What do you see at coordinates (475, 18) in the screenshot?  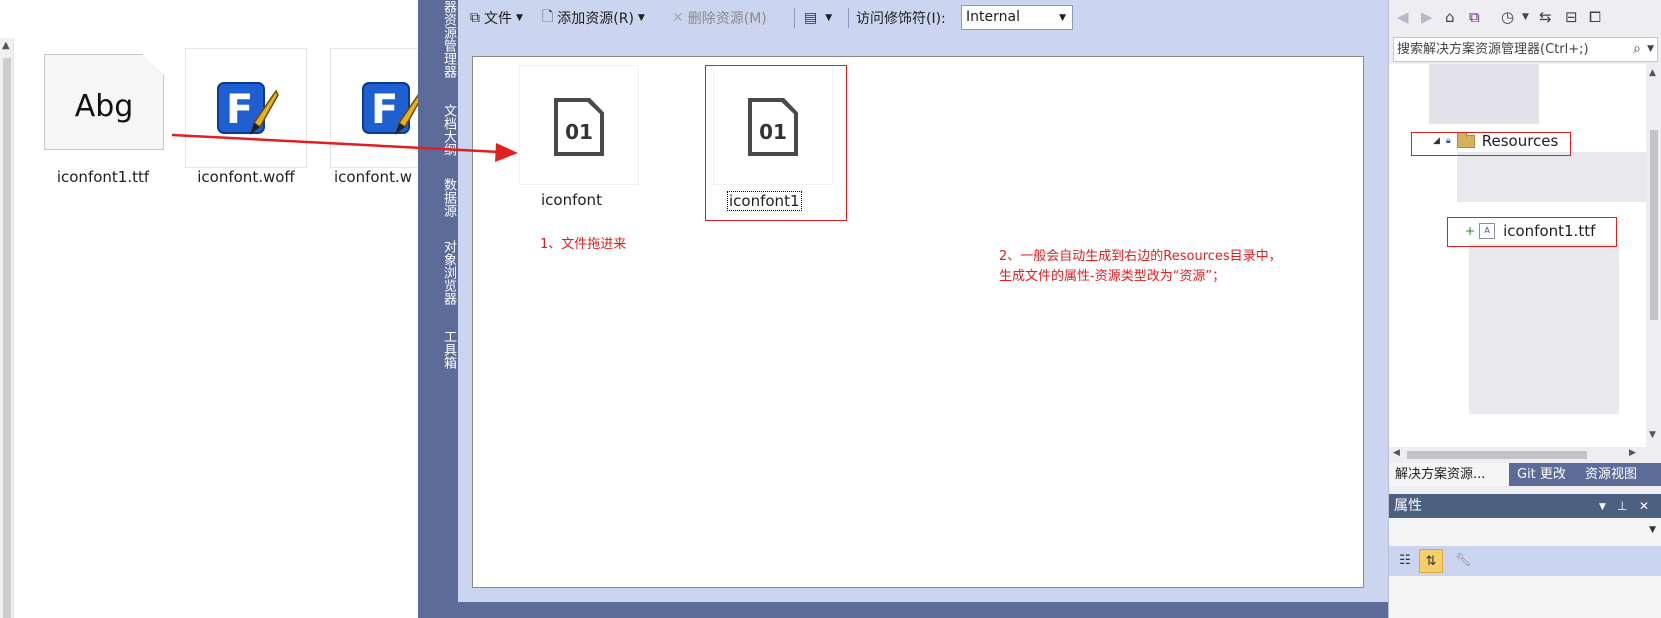 I see `copy-icon: ⧉` at bounding box center [475, 18].